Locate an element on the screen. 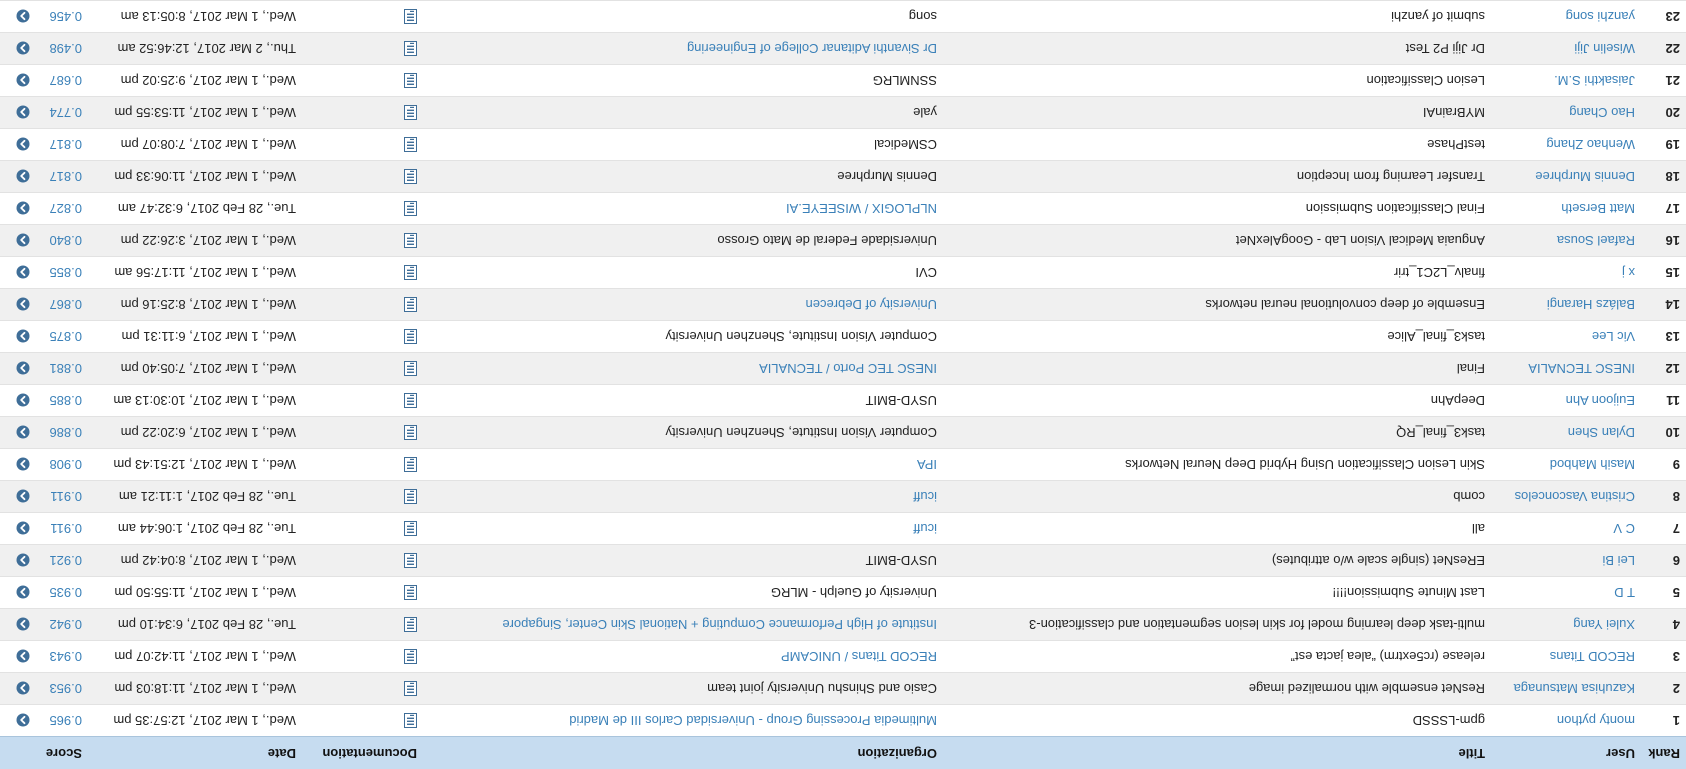  user-link: Dennis Murphree is located at coordinates (1585, 177).